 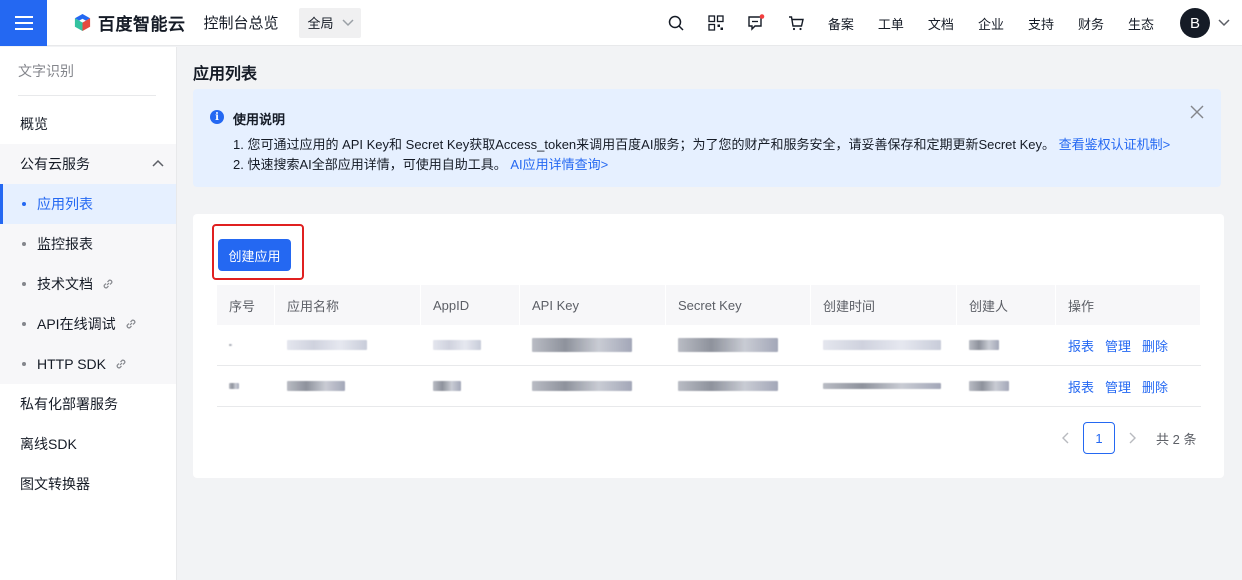 I want to click on page-title: 应用列表, so click(x=225, y=74).